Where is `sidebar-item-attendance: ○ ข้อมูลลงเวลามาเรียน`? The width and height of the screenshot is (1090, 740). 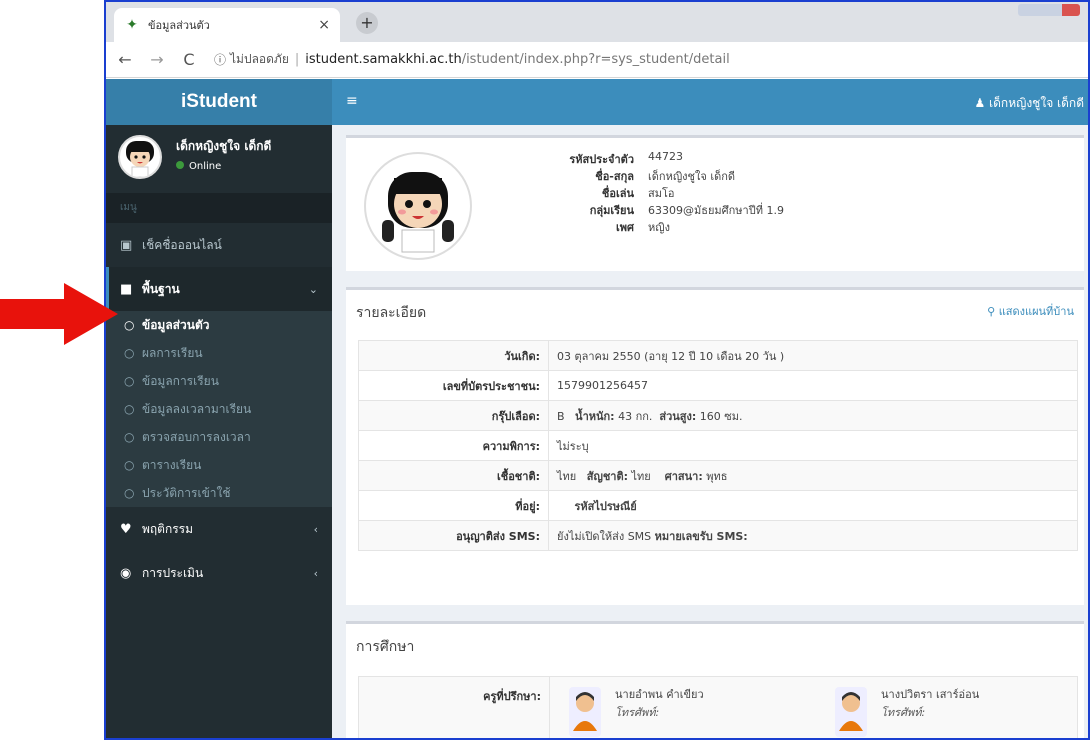
sidebar-item-attendance: ○ ข้อมูลลงเวลามาเรียน is located at coordinates (219, 409).